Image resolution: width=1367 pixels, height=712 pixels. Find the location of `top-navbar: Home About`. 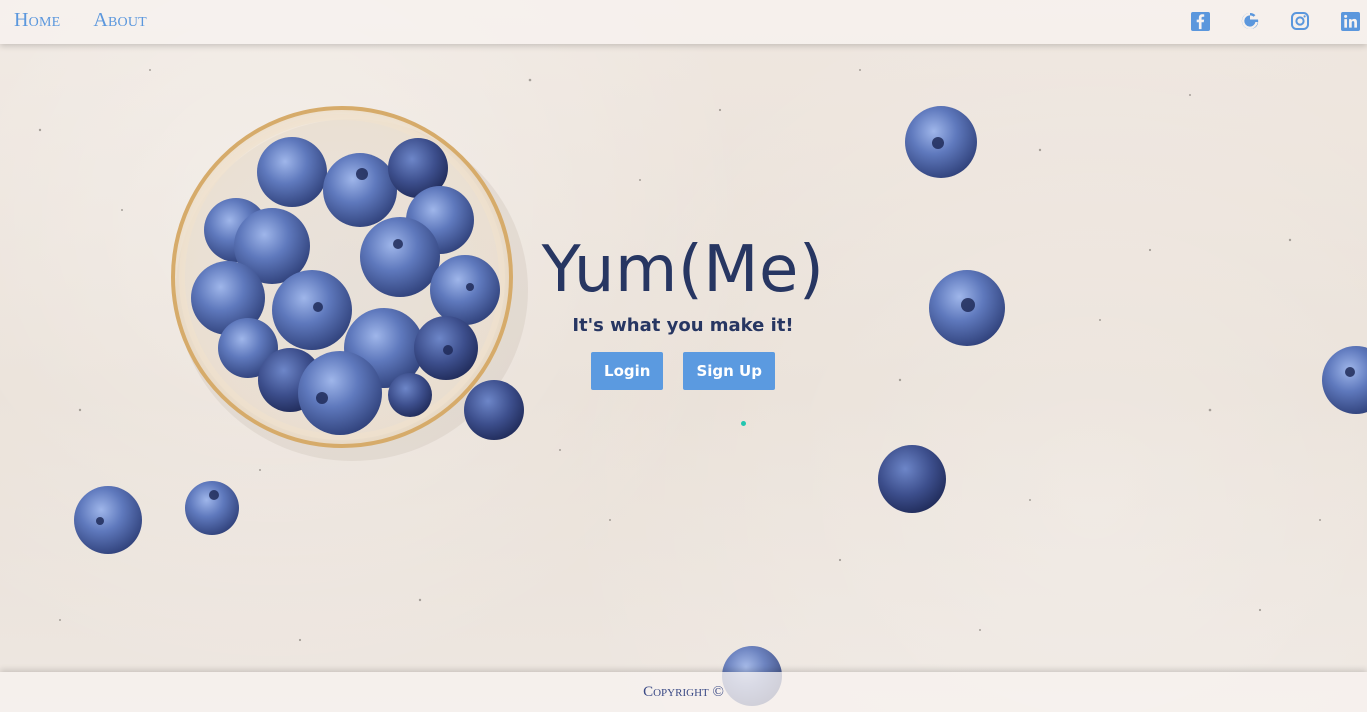

top-navbar: Home About is located at coordinates (683, 22).